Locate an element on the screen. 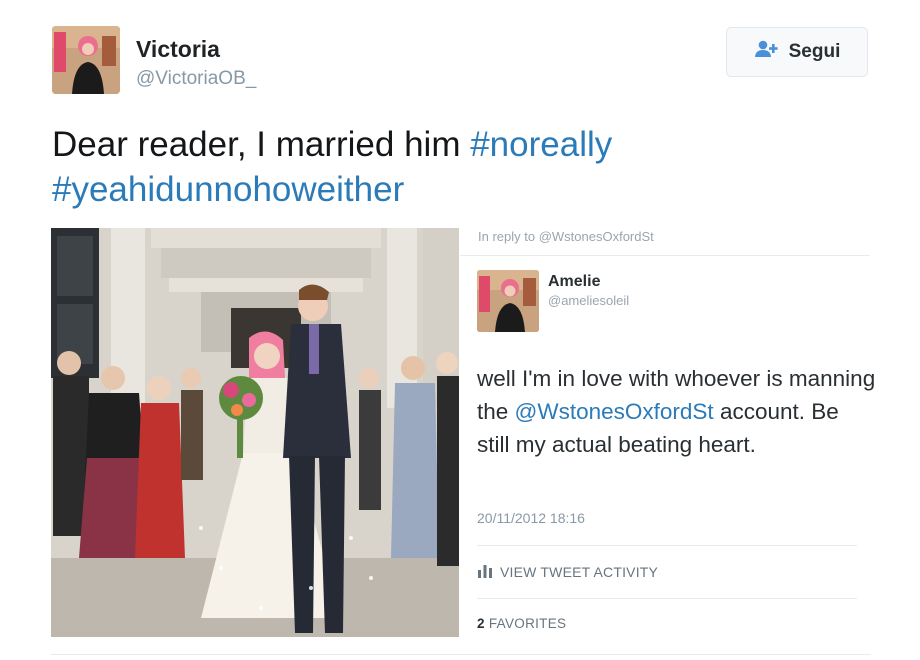  favorites-number: 2 is located at coordinates (481, 623).